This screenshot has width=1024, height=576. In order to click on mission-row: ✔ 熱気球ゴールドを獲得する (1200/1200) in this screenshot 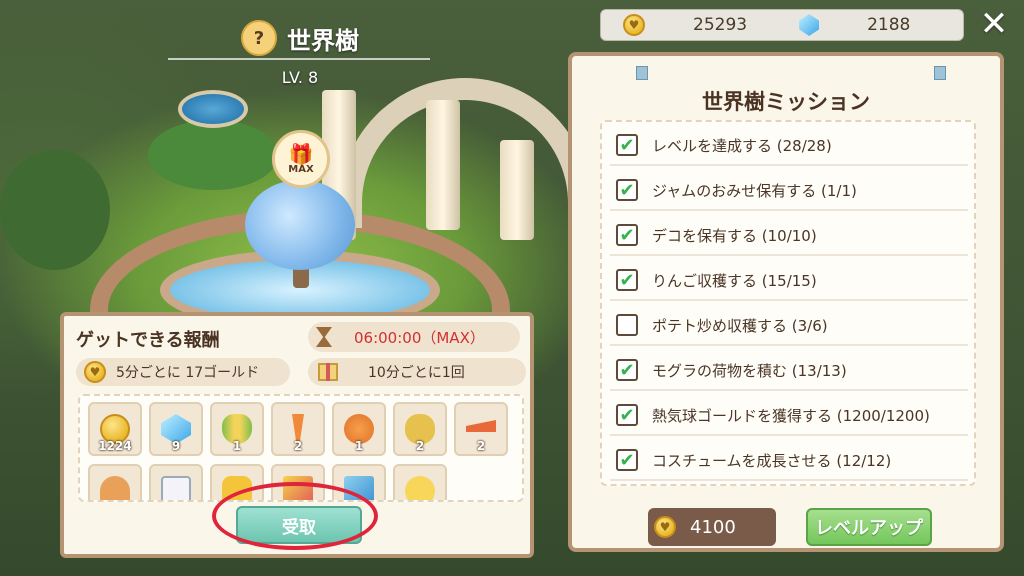, I will do `click(789, 416)`.